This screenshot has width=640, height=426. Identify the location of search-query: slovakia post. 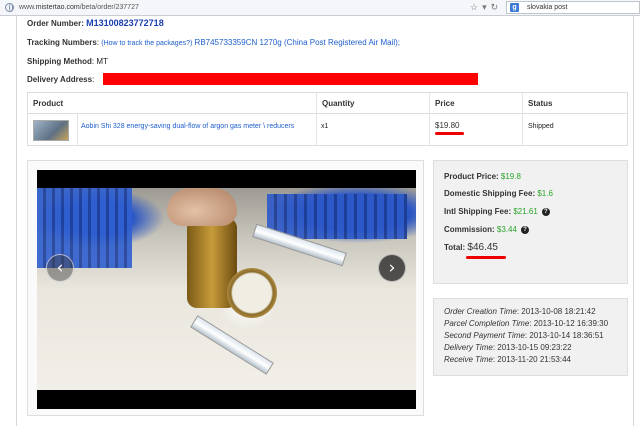
(547, 7).